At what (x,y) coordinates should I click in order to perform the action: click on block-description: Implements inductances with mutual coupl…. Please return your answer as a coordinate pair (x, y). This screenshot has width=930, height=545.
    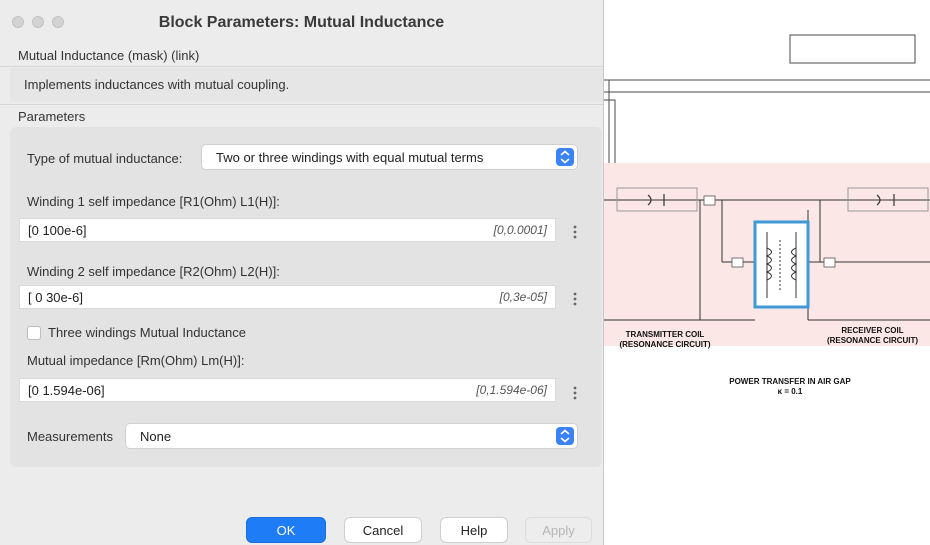
    Looking at the image, I should click on (157, 84).